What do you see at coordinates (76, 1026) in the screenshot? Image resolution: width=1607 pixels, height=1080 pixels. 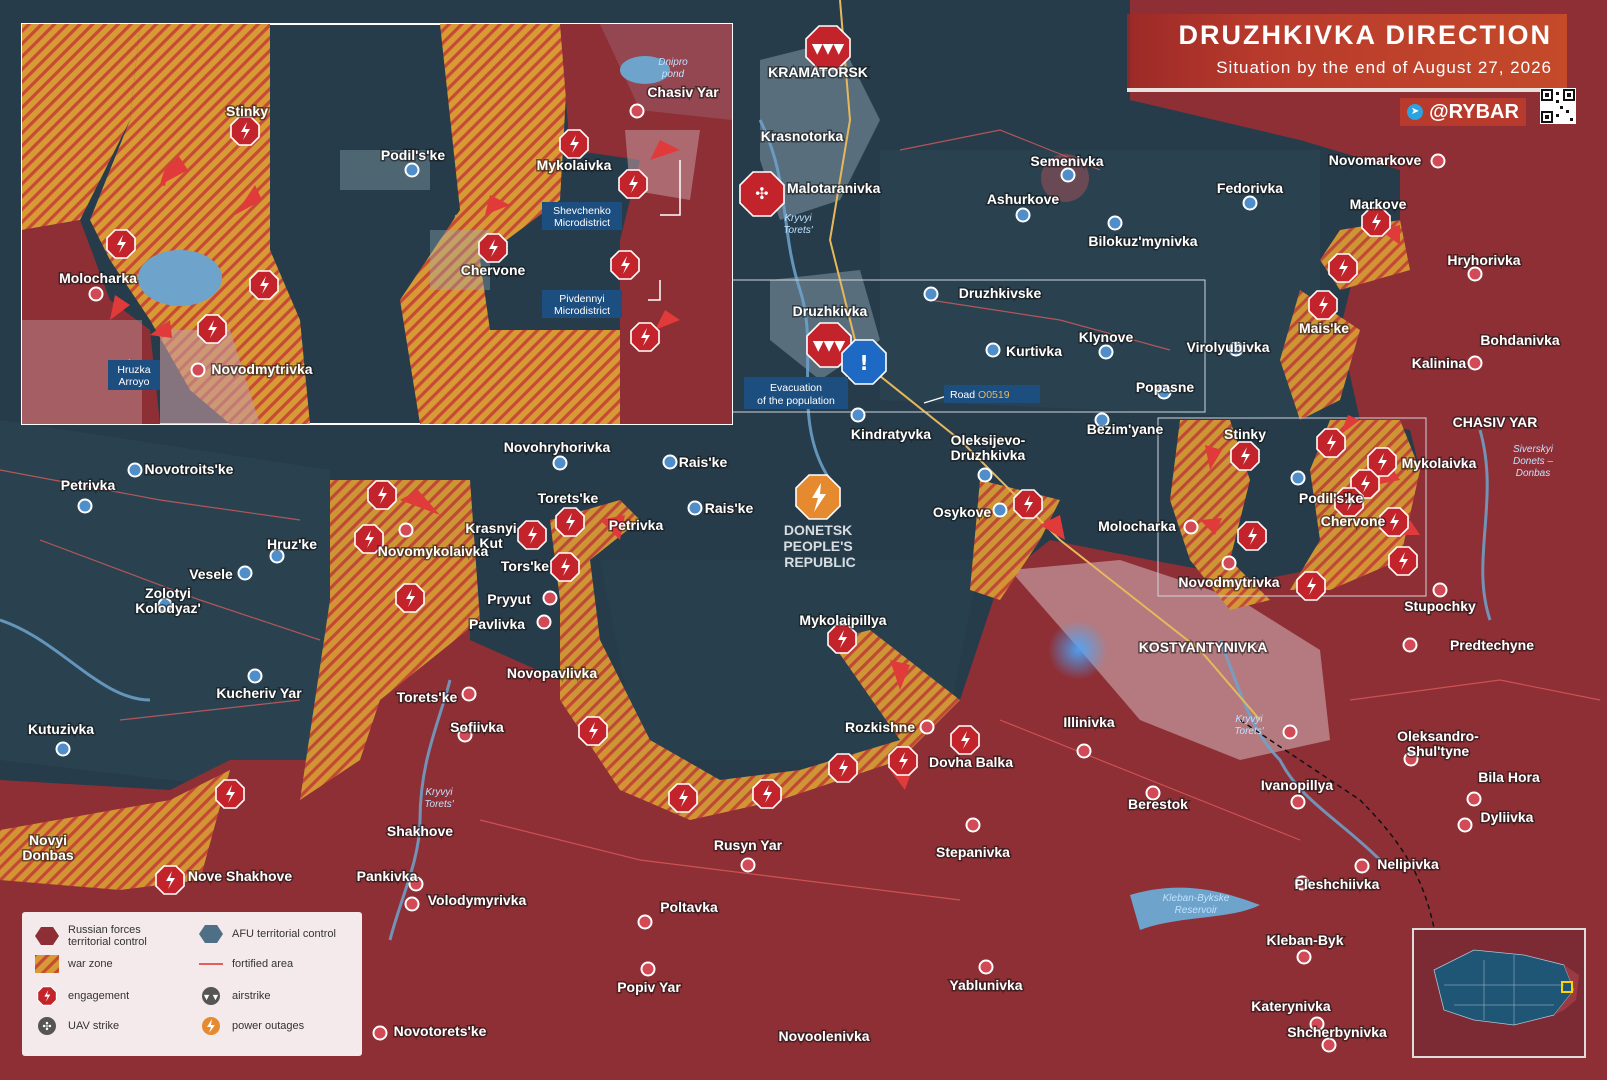 I see `legend-uav: ✣ UAV strike` at bounding box center [76, 1026].